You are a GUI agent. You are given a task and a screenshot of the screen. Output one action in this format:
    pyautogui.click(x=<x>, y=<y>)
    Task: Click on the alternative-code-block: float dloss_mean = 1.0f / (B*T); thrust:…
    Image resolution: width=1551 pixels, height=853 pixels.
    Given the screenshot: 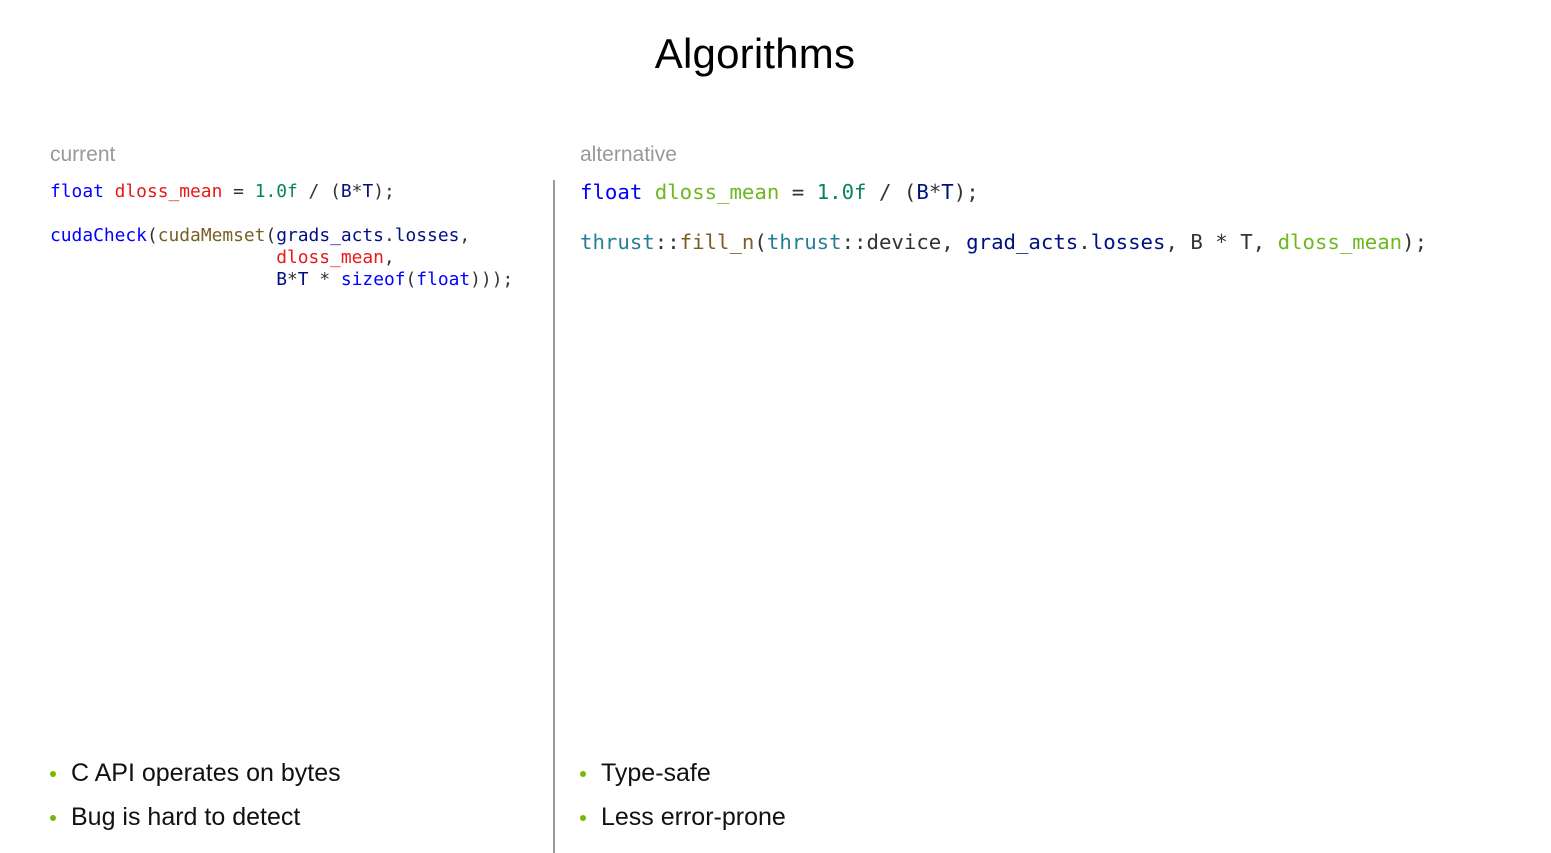 What is the action you would take?
    pyautogui.click(x=1003, y=217)
    